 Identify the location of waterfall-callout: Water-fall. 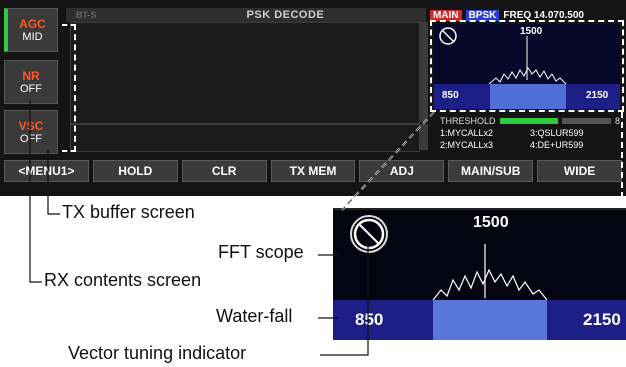
(254, 316).